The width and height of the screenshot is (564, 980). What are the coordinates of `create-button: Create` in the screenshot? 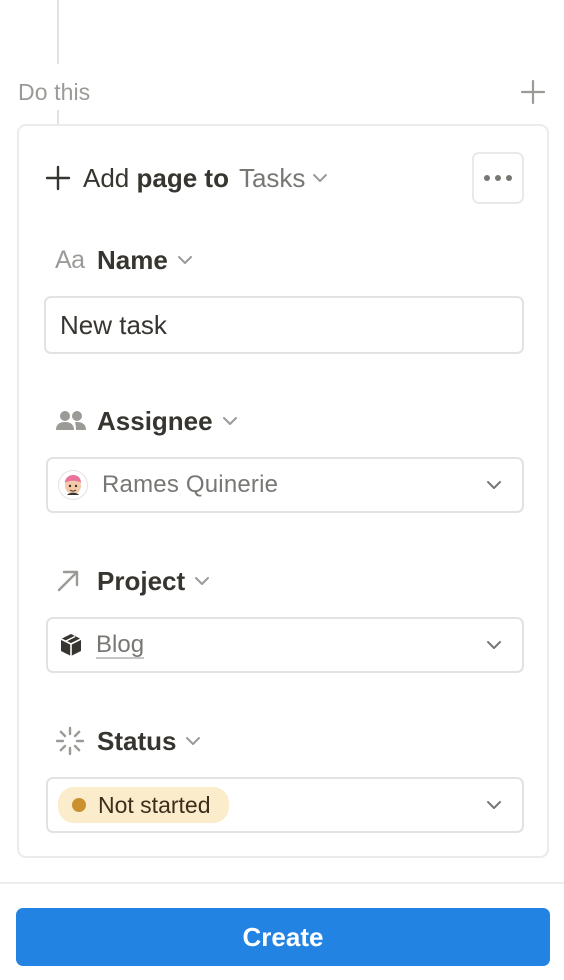 It's located at (283, 937).